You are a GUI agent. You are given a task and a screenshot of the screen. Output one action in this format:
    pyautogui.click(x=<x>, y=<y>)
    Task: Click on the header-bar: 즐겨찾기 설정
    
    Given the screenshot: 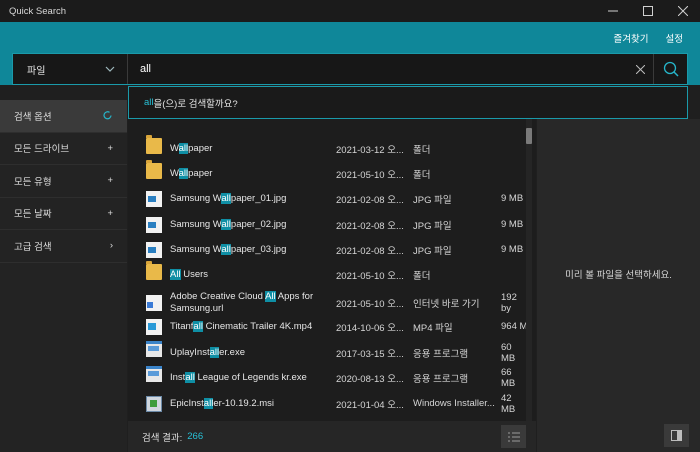 What is the action you would take?
    pyautogui.click(x=350, y=37)
    